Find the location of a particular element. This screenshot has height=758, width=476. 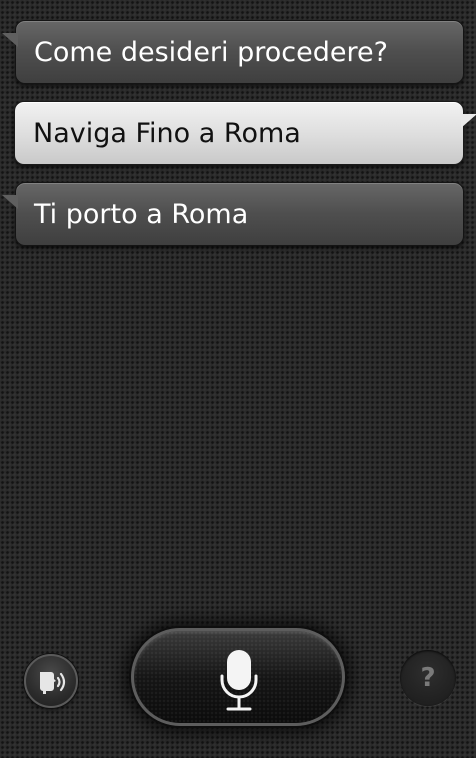

assistant-message-bubble: Come desideri procedere? is located at coordinates (233, 52).